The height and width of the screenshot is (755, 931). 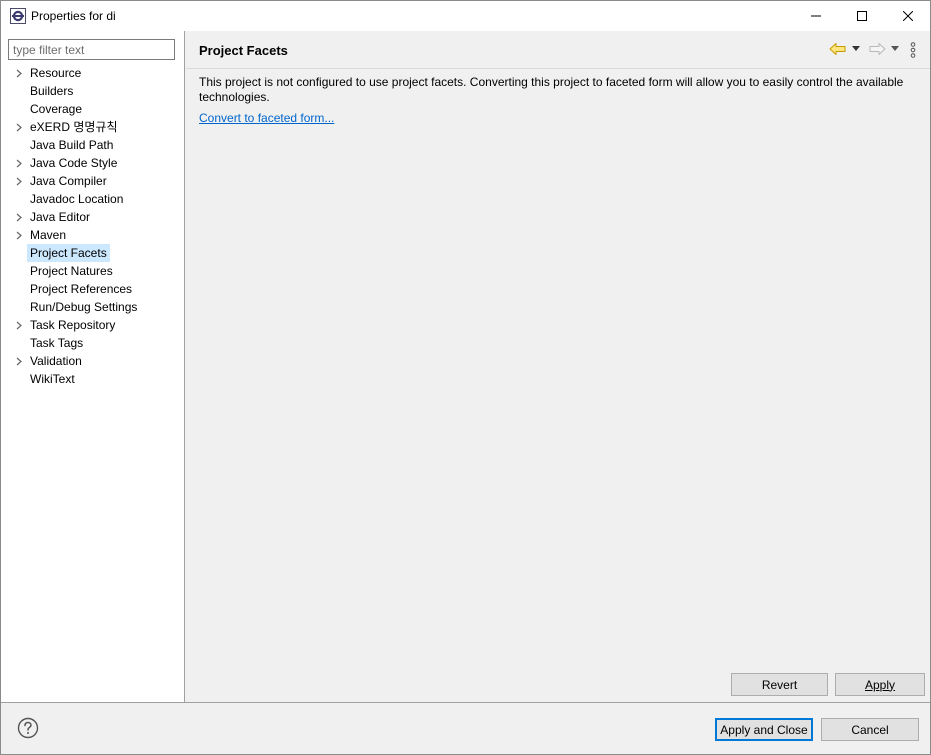 I want to click on footer-separator, so click(x=465, y=702).